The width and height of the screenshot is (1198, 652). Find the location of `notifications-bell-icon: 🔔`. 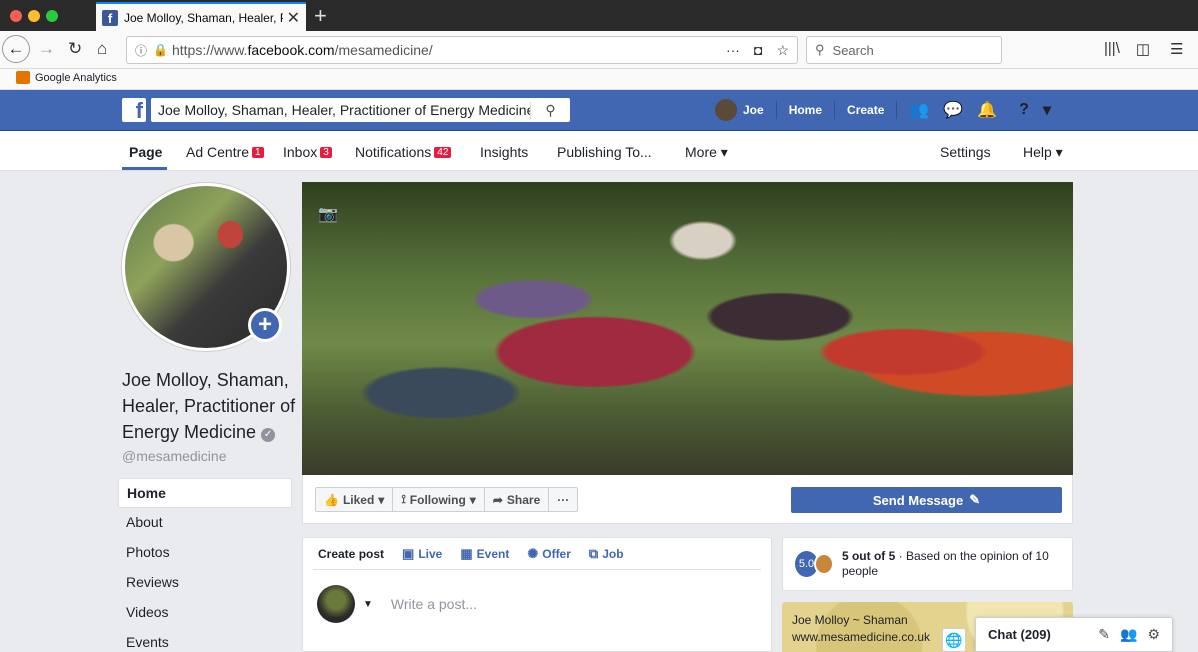

notifications-bell-icon: 🔔 is located at coordinates (987, 110).